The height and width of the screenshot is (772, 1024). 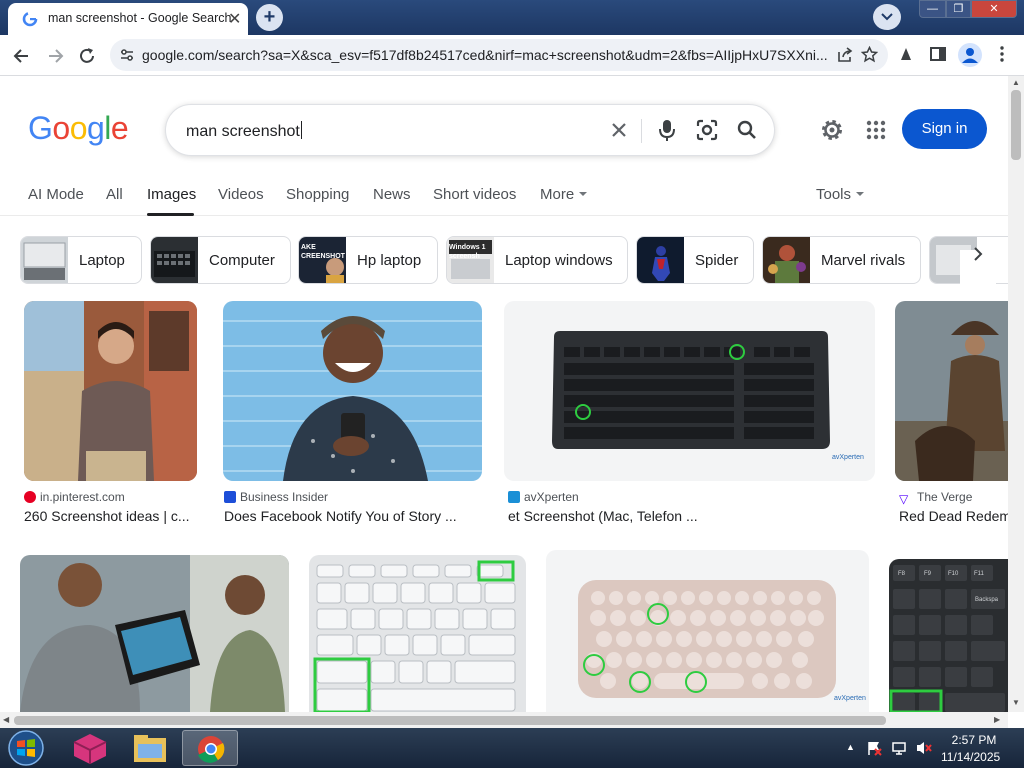 What do you see at coordinates (935, 498) in the screenshot?
I see `result-source: ▽ The Verge` at bounding box center [935, 498].